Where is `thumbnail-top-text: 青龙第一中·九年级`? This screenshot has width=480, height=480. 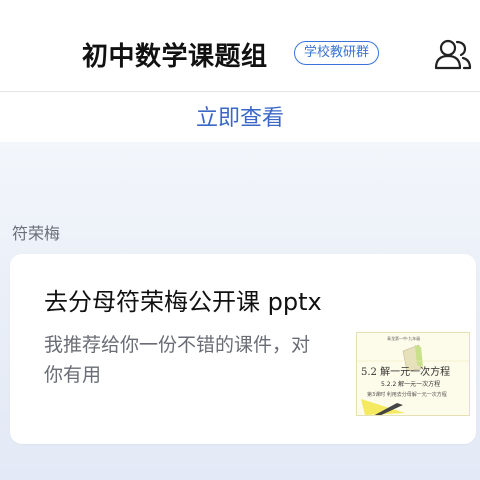 thumbnail-top-text: 青龙第一中·九年级 is located at coordinates (404, 338).